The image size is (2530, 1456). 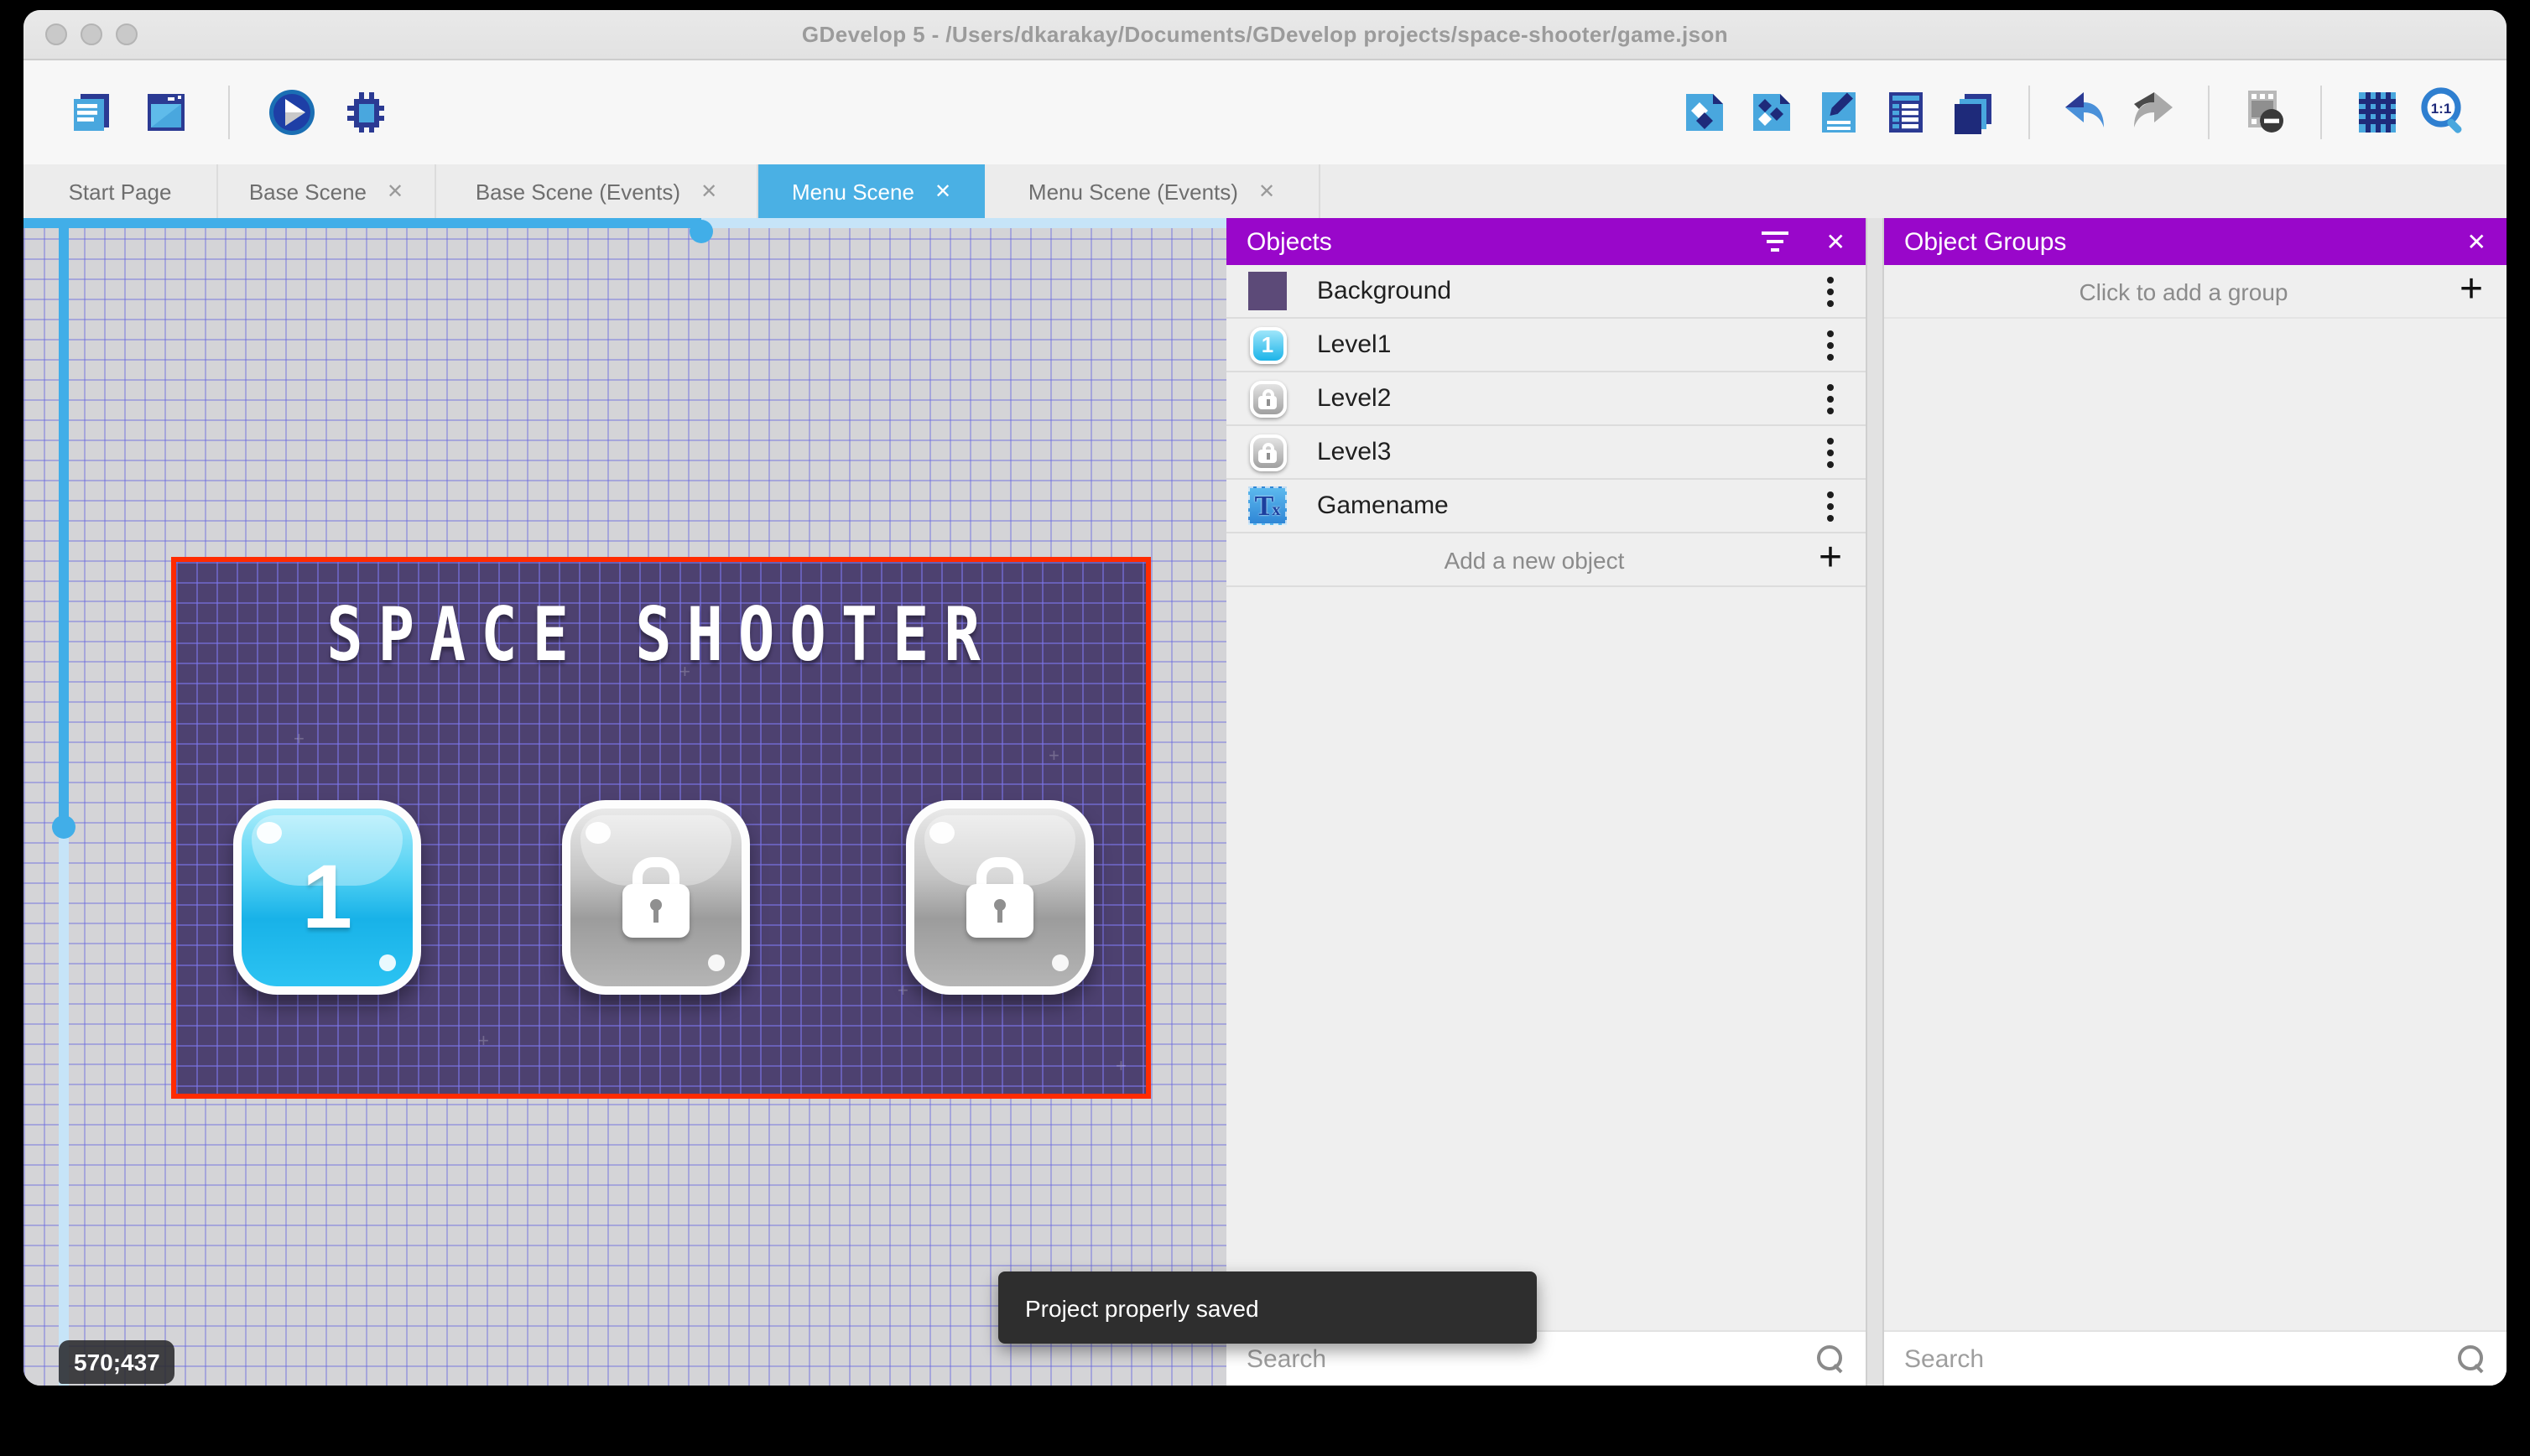 What do you see at coordinates (166, 112) in the screenshot?
I see `scene-editor-icon` at bounding box center [166, 112].